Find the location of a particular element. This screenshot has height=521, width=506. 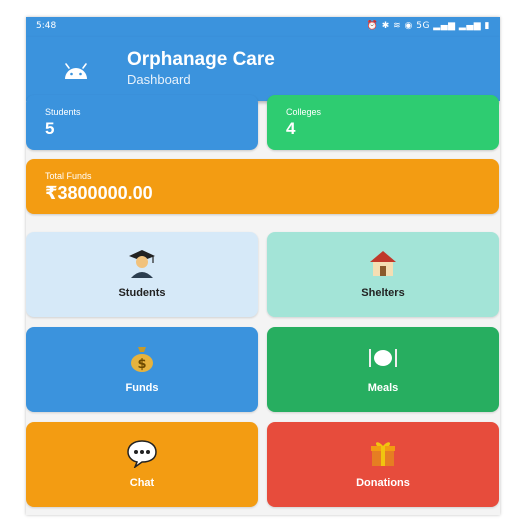

stat-card-students: Students 5 is located at coordinates (142, 122).